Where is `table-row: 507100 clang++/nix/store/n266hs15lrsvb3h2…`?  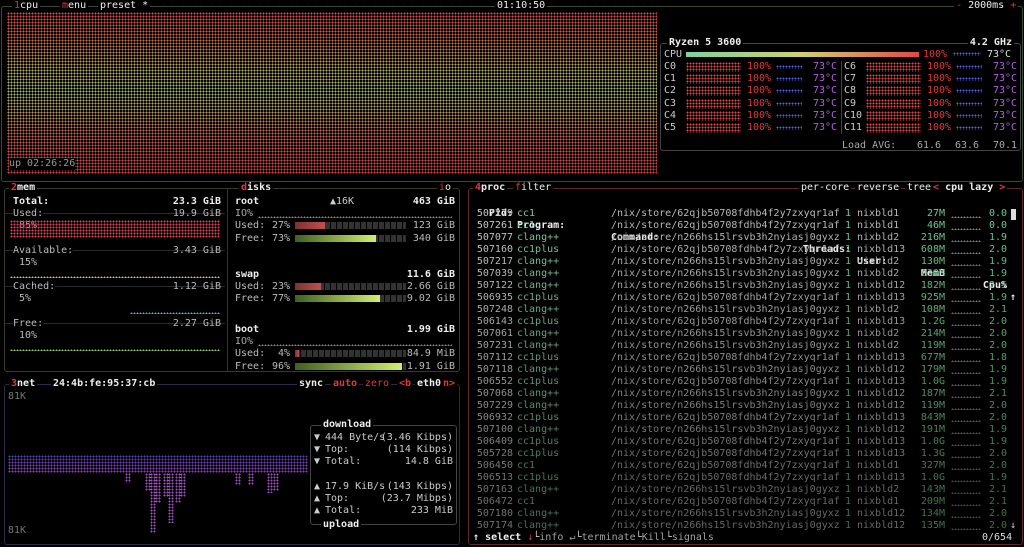 table-row: 507100 clang++/nix/store/n266hs15lrsvb3h2… is located at coordinates (745, 430).